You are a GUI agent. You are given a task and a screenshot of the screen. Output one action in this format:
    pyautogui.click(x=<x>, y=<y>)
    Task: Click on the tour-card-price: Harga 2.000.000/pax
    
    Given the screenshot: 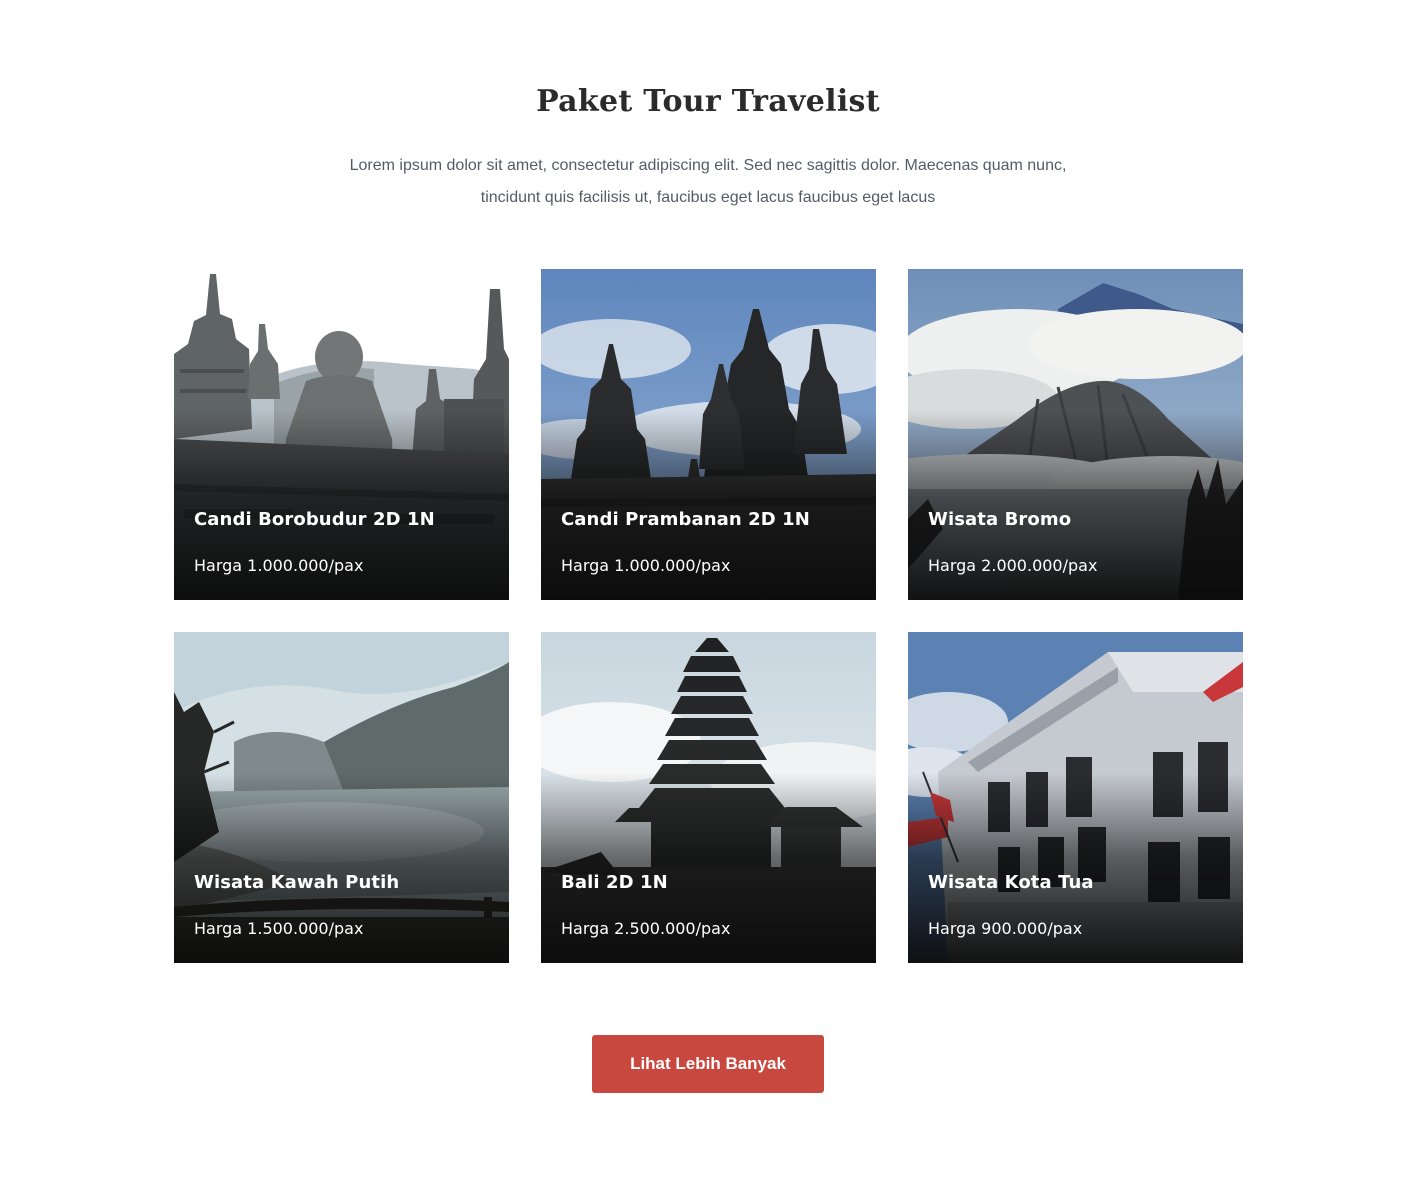 What is the action you would take?
    pyautogui.click(x=1013, y=565)
    